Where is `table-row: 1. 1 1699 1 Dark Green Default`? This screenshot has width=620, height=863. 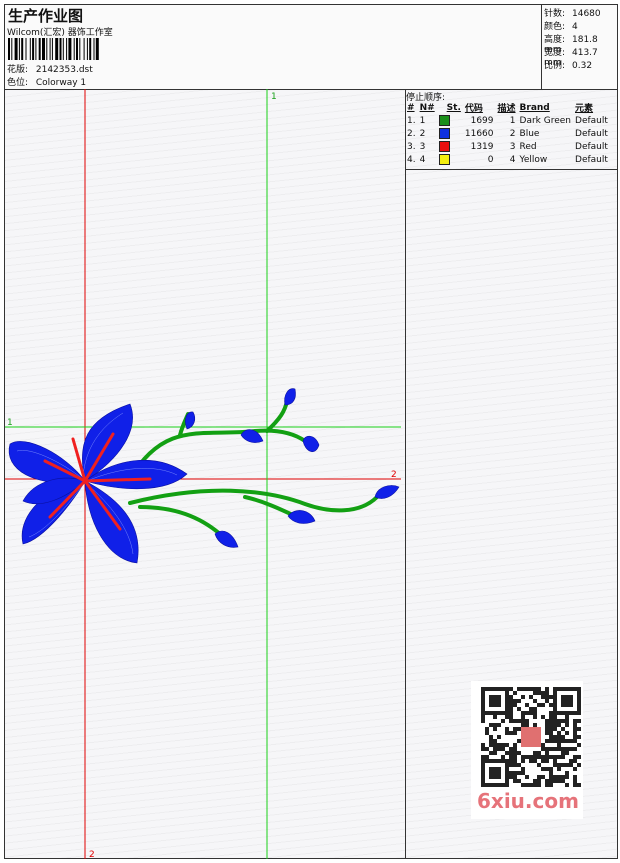 table-row: 1. 1 1699 1 Dark Green Default is located at coordinates (507, 120).